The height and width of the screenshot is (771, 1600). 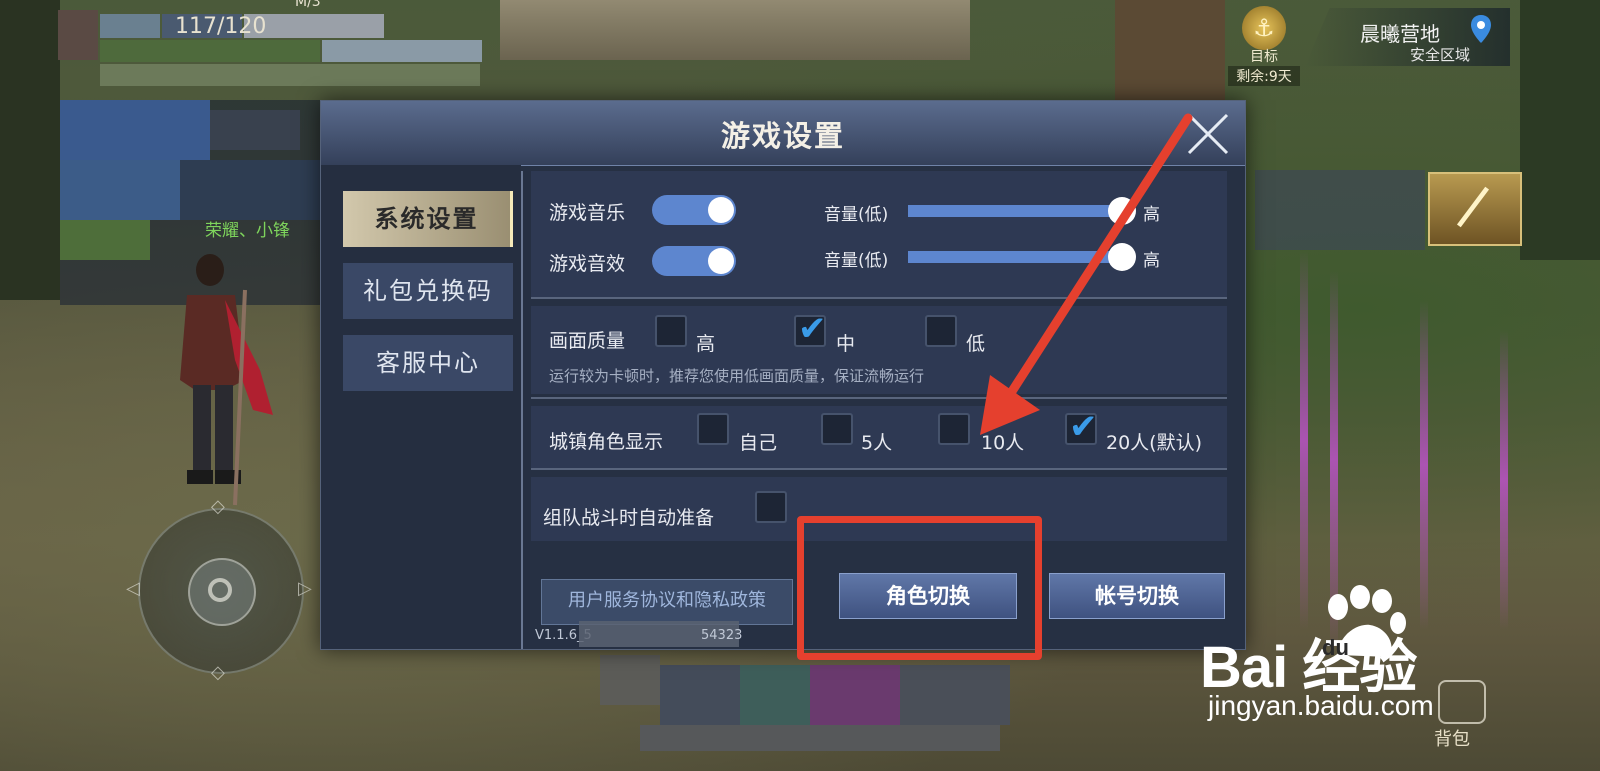 I want to click on tab-customer-service: 客服中心, so click(x=428, y=363).